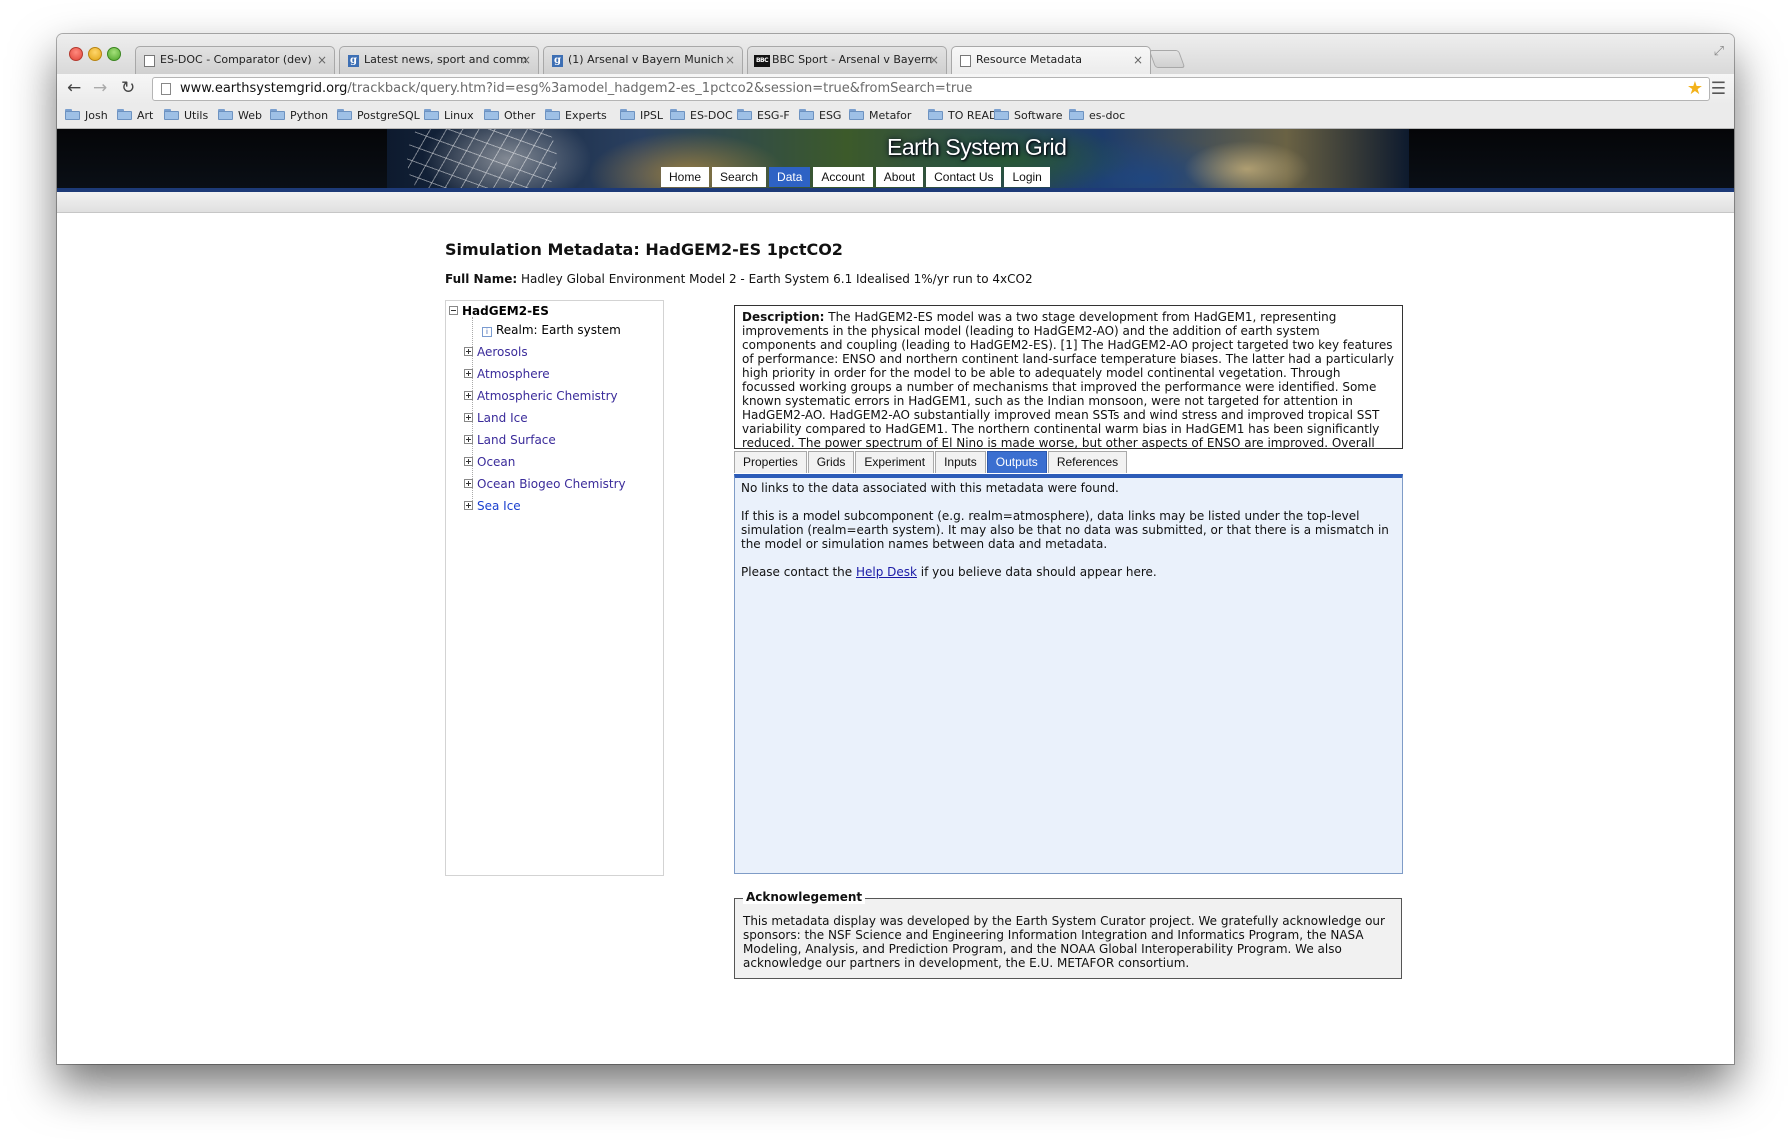 The height and width of the screenshot is (1142, 1790). Describe the element at coordinates (114, 54) in the screenshot. I see `zoom-window-button` at that location.